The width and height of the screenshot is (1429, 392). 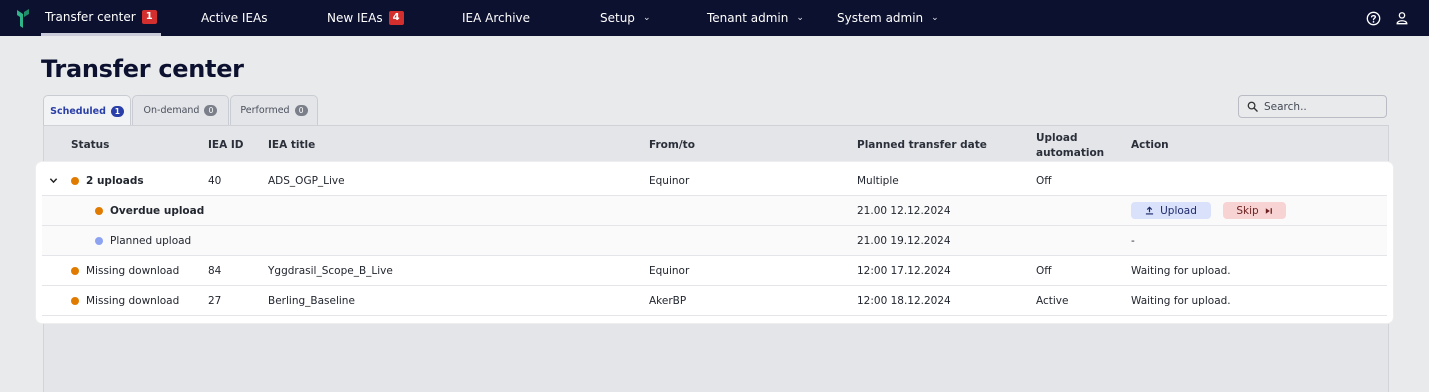 What do you see at coordinates (330, 270) in the screenshot?
I see `iea-title-cell: Yggdrasil_Scope_B_Live` at bounding box center [330, 270].